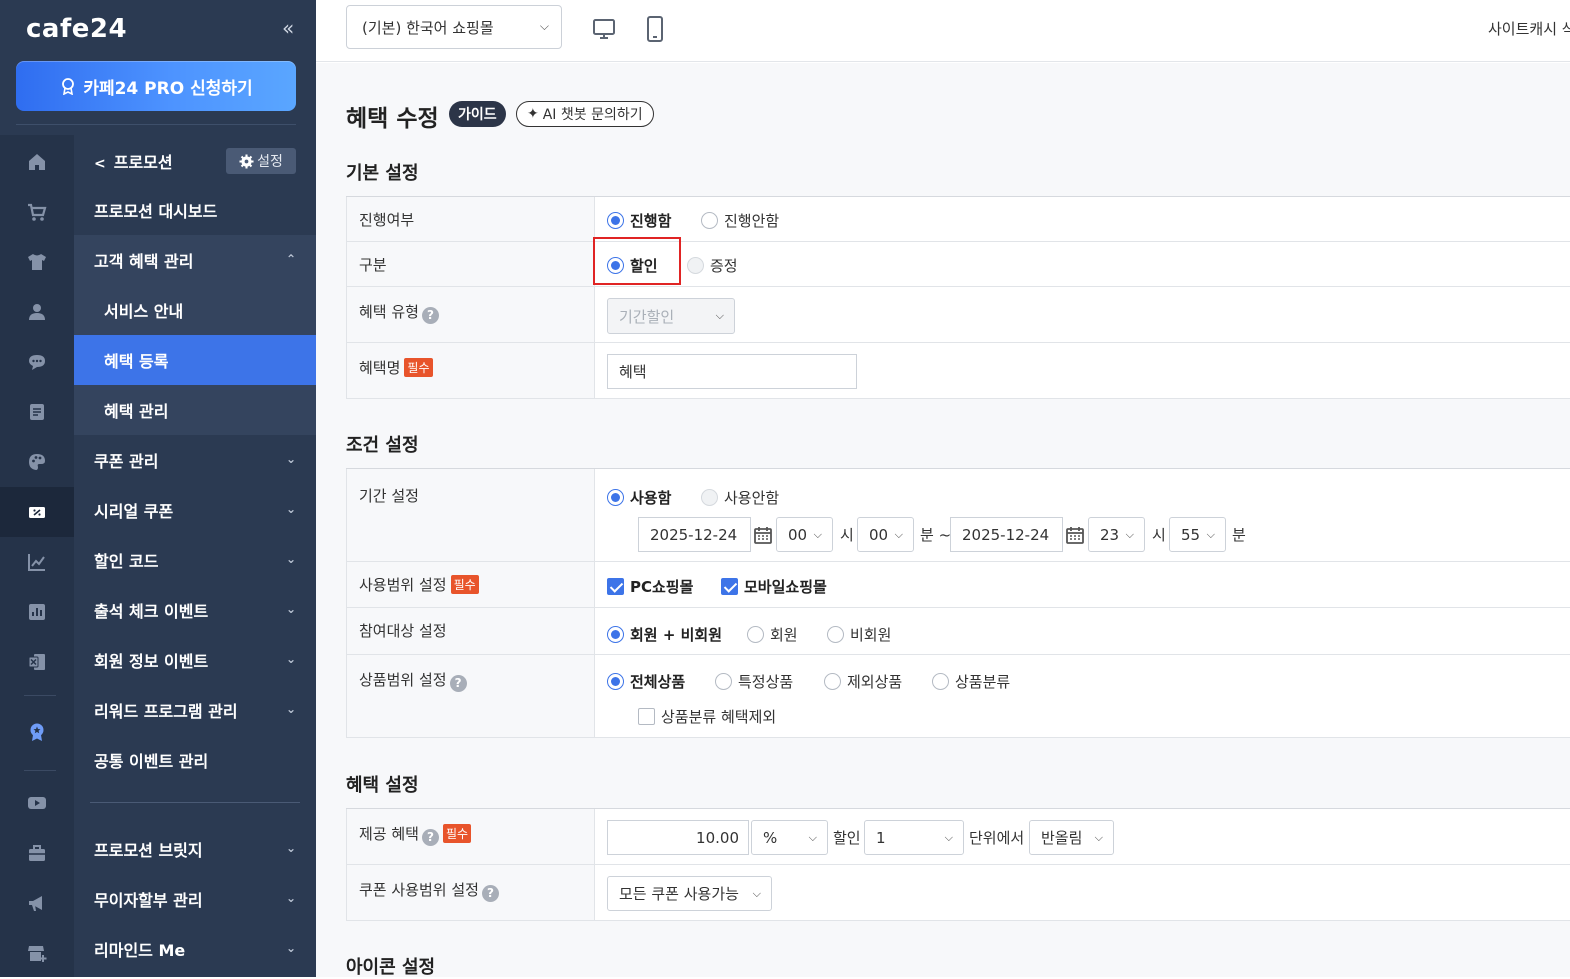 This screenshot has width=1570, height=979. I want to click on pro-apply-button: 카페24 PRO 신청하기, so click(156, 86).